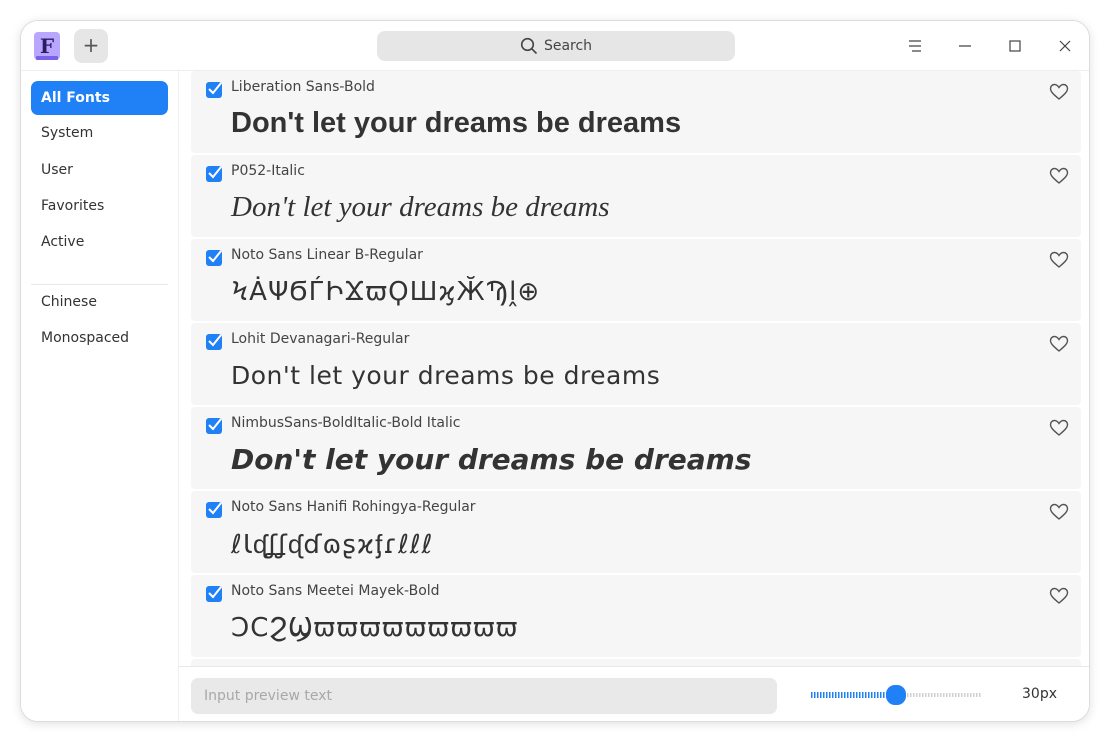 The width and height of the screenshot is (1110, 742). Describe the element at coordinates (568, 46) in the screenshot. I see `search-label: Search` at that location.